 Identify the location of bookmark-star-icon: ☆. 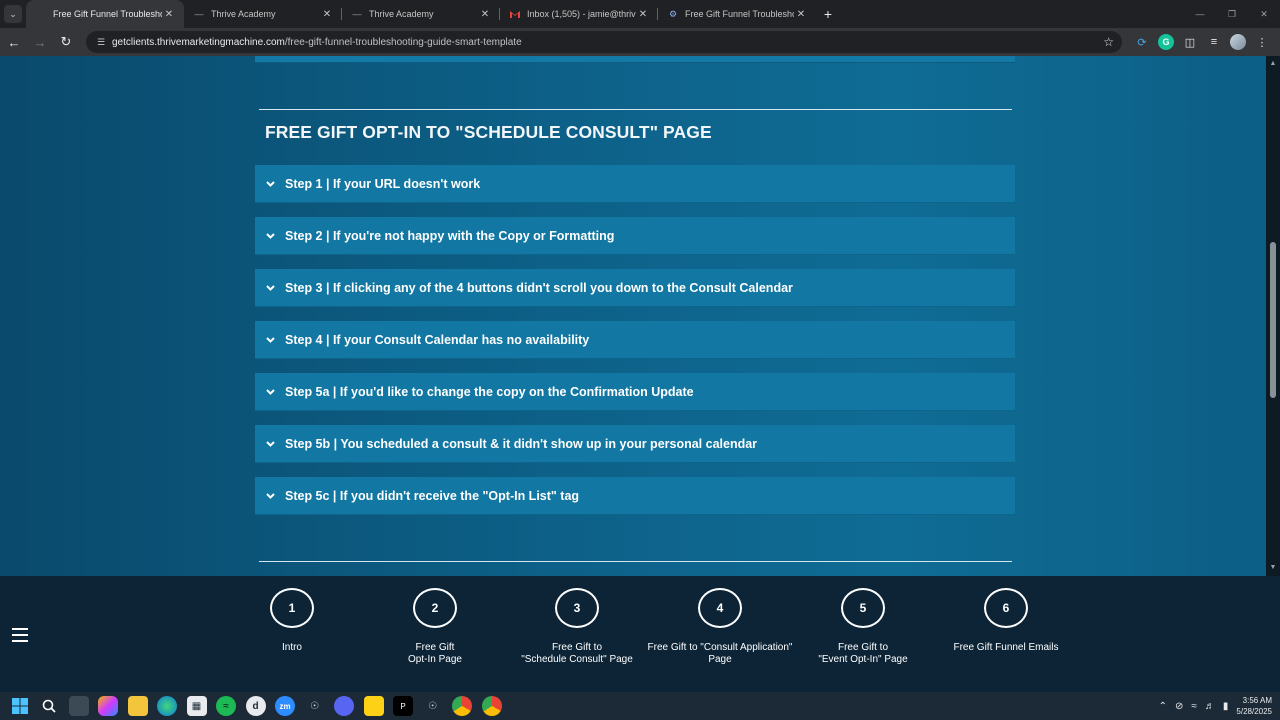
(1108, 42).